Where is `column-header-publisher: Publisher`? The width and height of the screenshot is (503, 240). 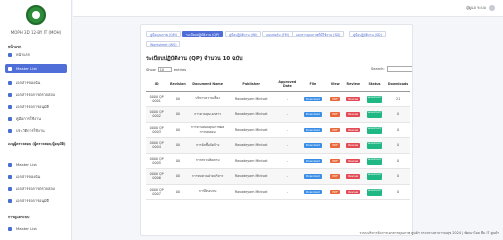
column-header-publisher: Publisher is located at coordinates (251, 84).